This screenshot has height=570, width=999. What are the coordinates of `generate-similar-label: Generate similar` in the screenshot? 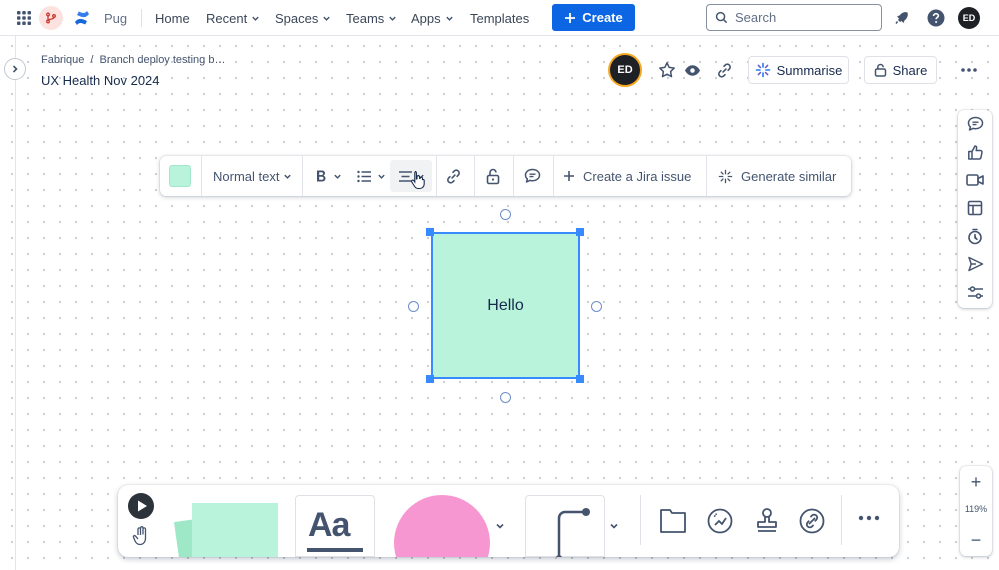 It's located at (789, 176).